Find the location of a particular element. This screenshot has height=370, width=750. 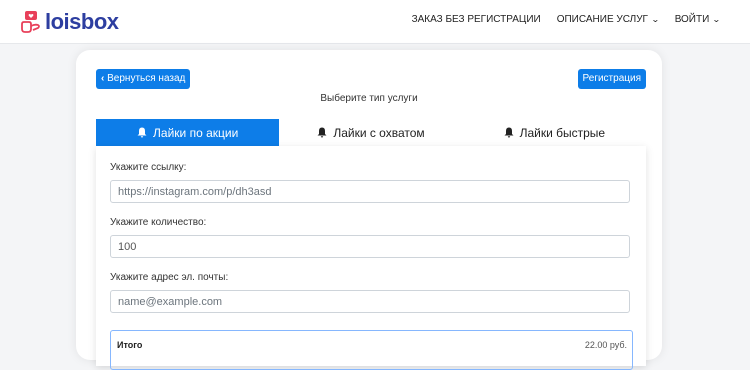

email-input is located at coordinates (370, 301).